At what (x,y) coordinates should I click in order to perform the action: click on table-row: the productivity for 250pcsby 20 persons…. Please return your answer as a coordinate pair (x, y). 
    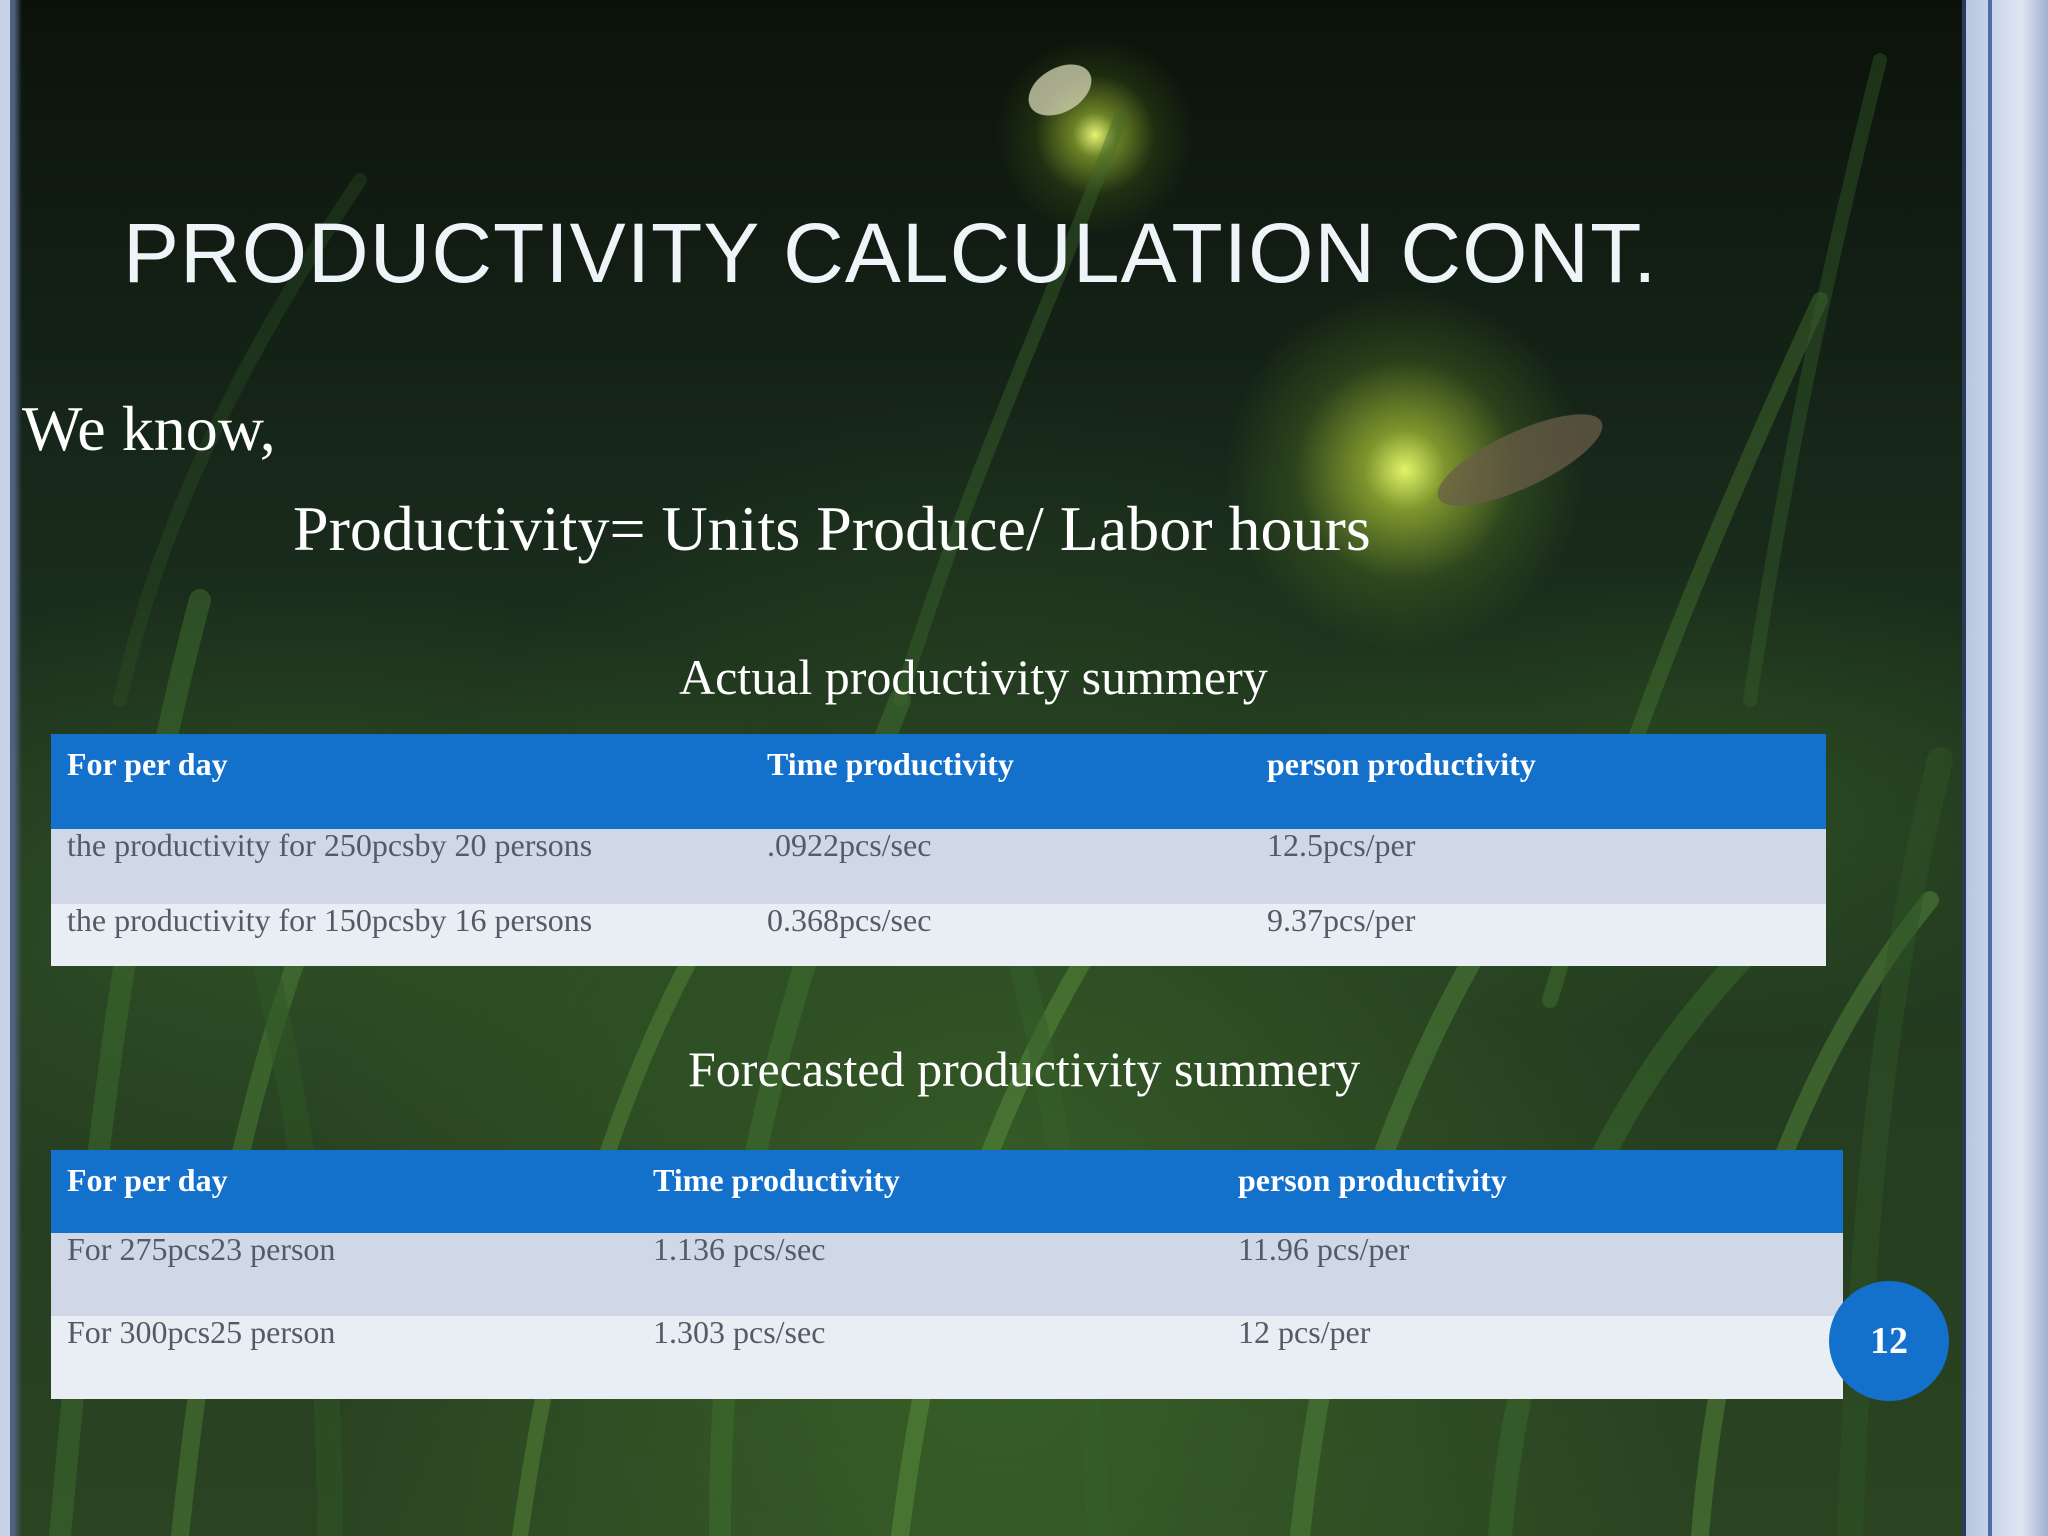
    Looking at the image, I should click on (938, 866).